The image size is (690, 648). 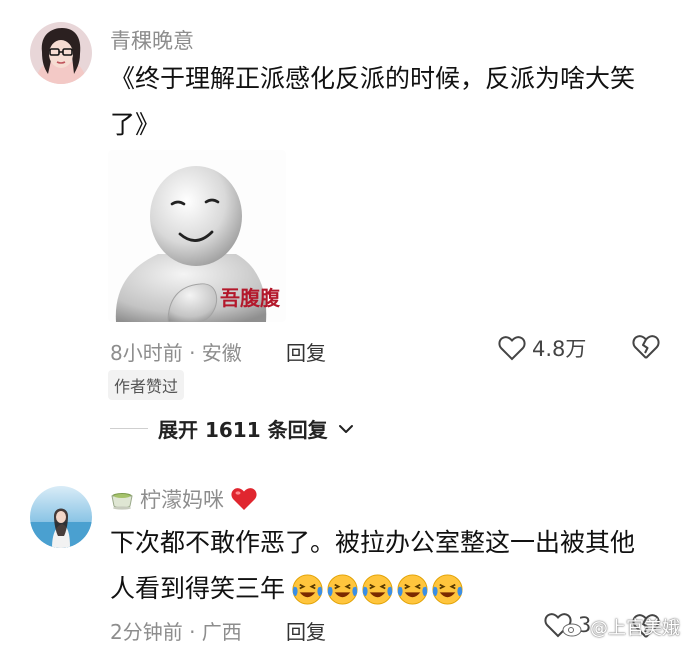 I want to click on expand-replies-button: 展开 1611 条回复, so click(x=232, y=428).